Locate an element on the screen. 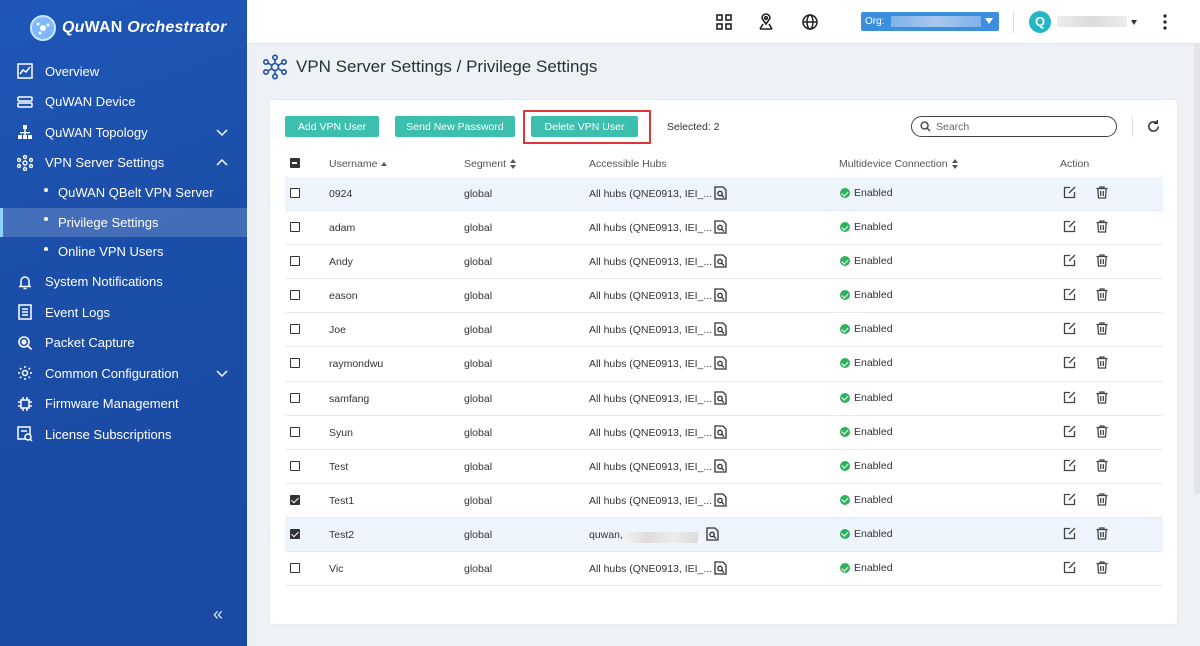 The height and width of the screenshot is (646, 1200). select-all-checkbox is located at coordinates (295, 163).